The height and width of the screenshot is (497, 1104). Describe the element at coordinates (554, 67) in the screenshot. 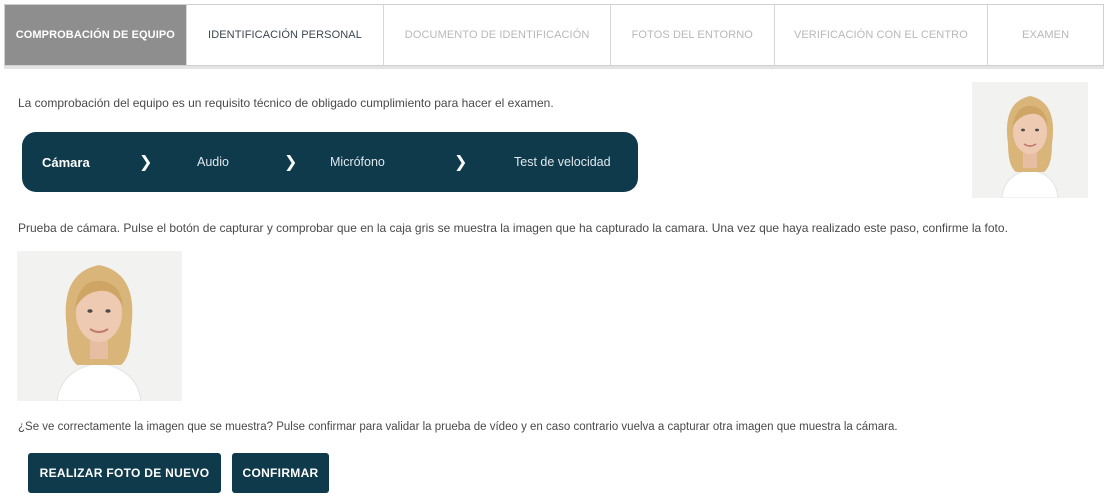

I see `tabs-divider` at that location.